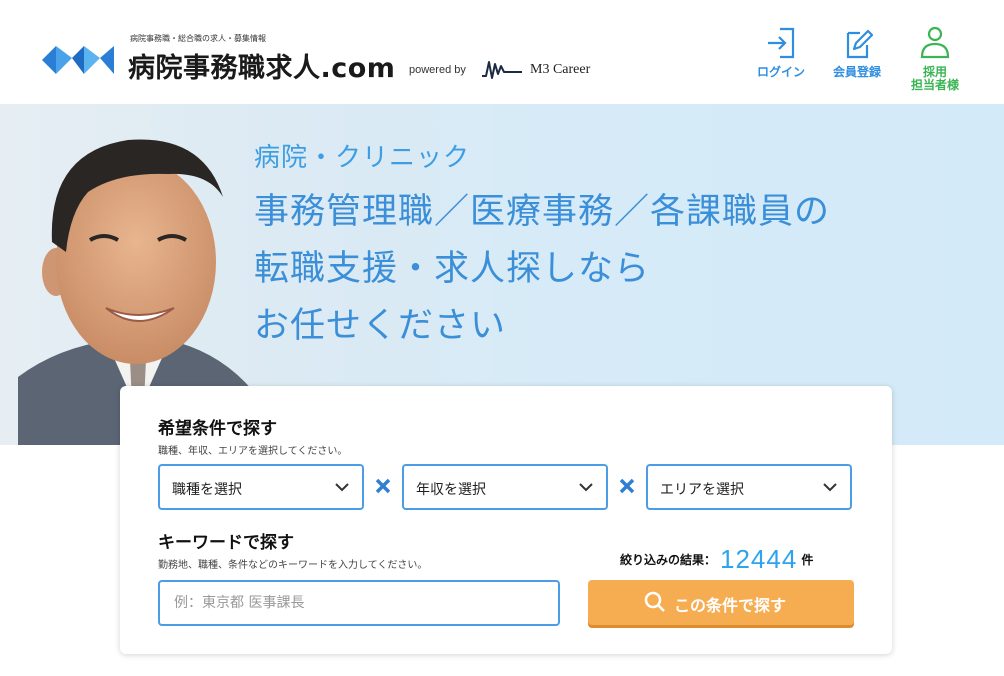 This screenshot has width=1004, height=676. What do you see at coordinates (560, 69) in the screenshot?
I see `partner-name: M3 Career` at bounding box center [560, 69].